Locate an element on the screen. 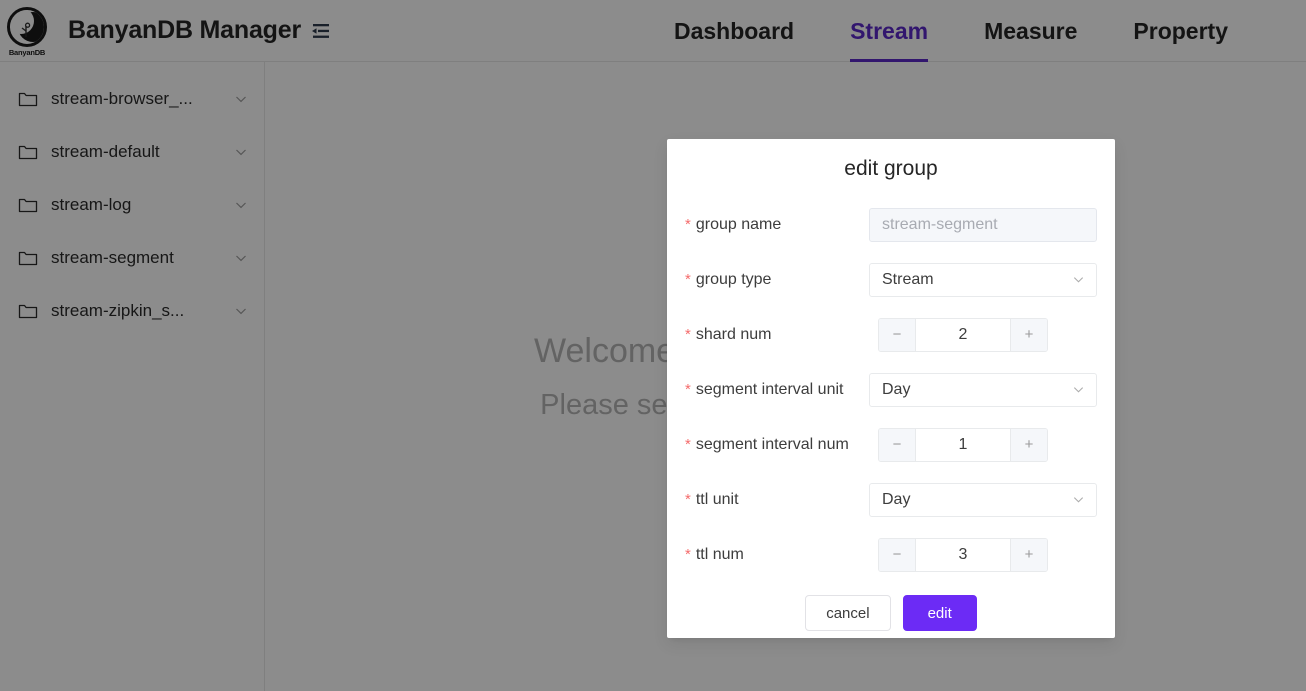  field-label-text: ttl num is located at coordinates (719, 554).